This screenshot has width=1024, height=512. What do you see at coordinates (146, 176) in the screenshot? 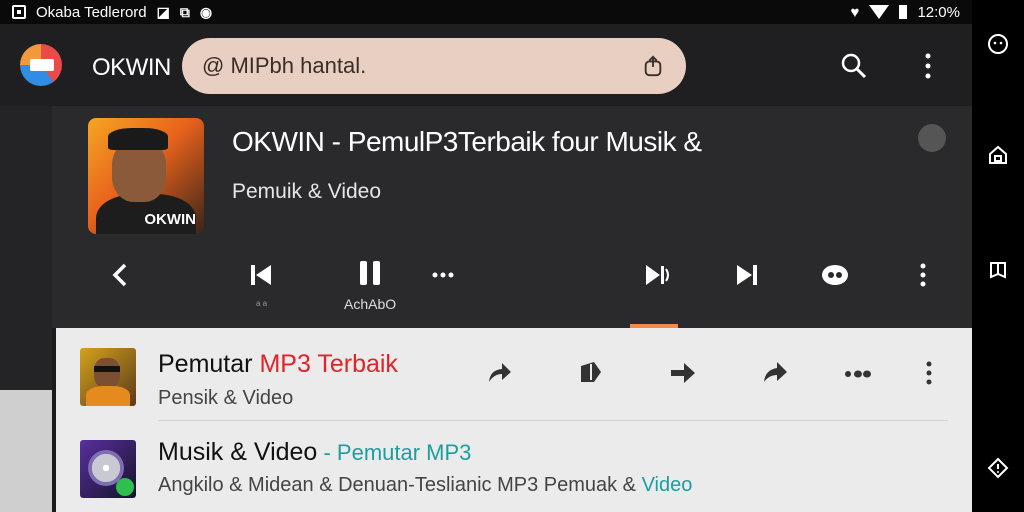
I see `album-art: OKWIN` at bounding box center [146, 176].